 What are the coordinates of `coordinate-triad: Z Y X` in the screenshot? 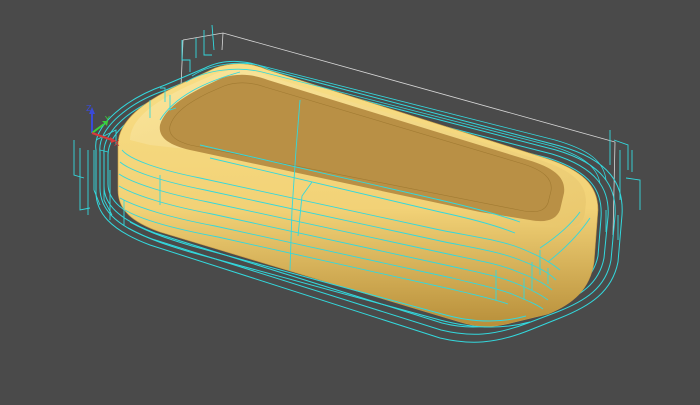 It's located at (103, 126).